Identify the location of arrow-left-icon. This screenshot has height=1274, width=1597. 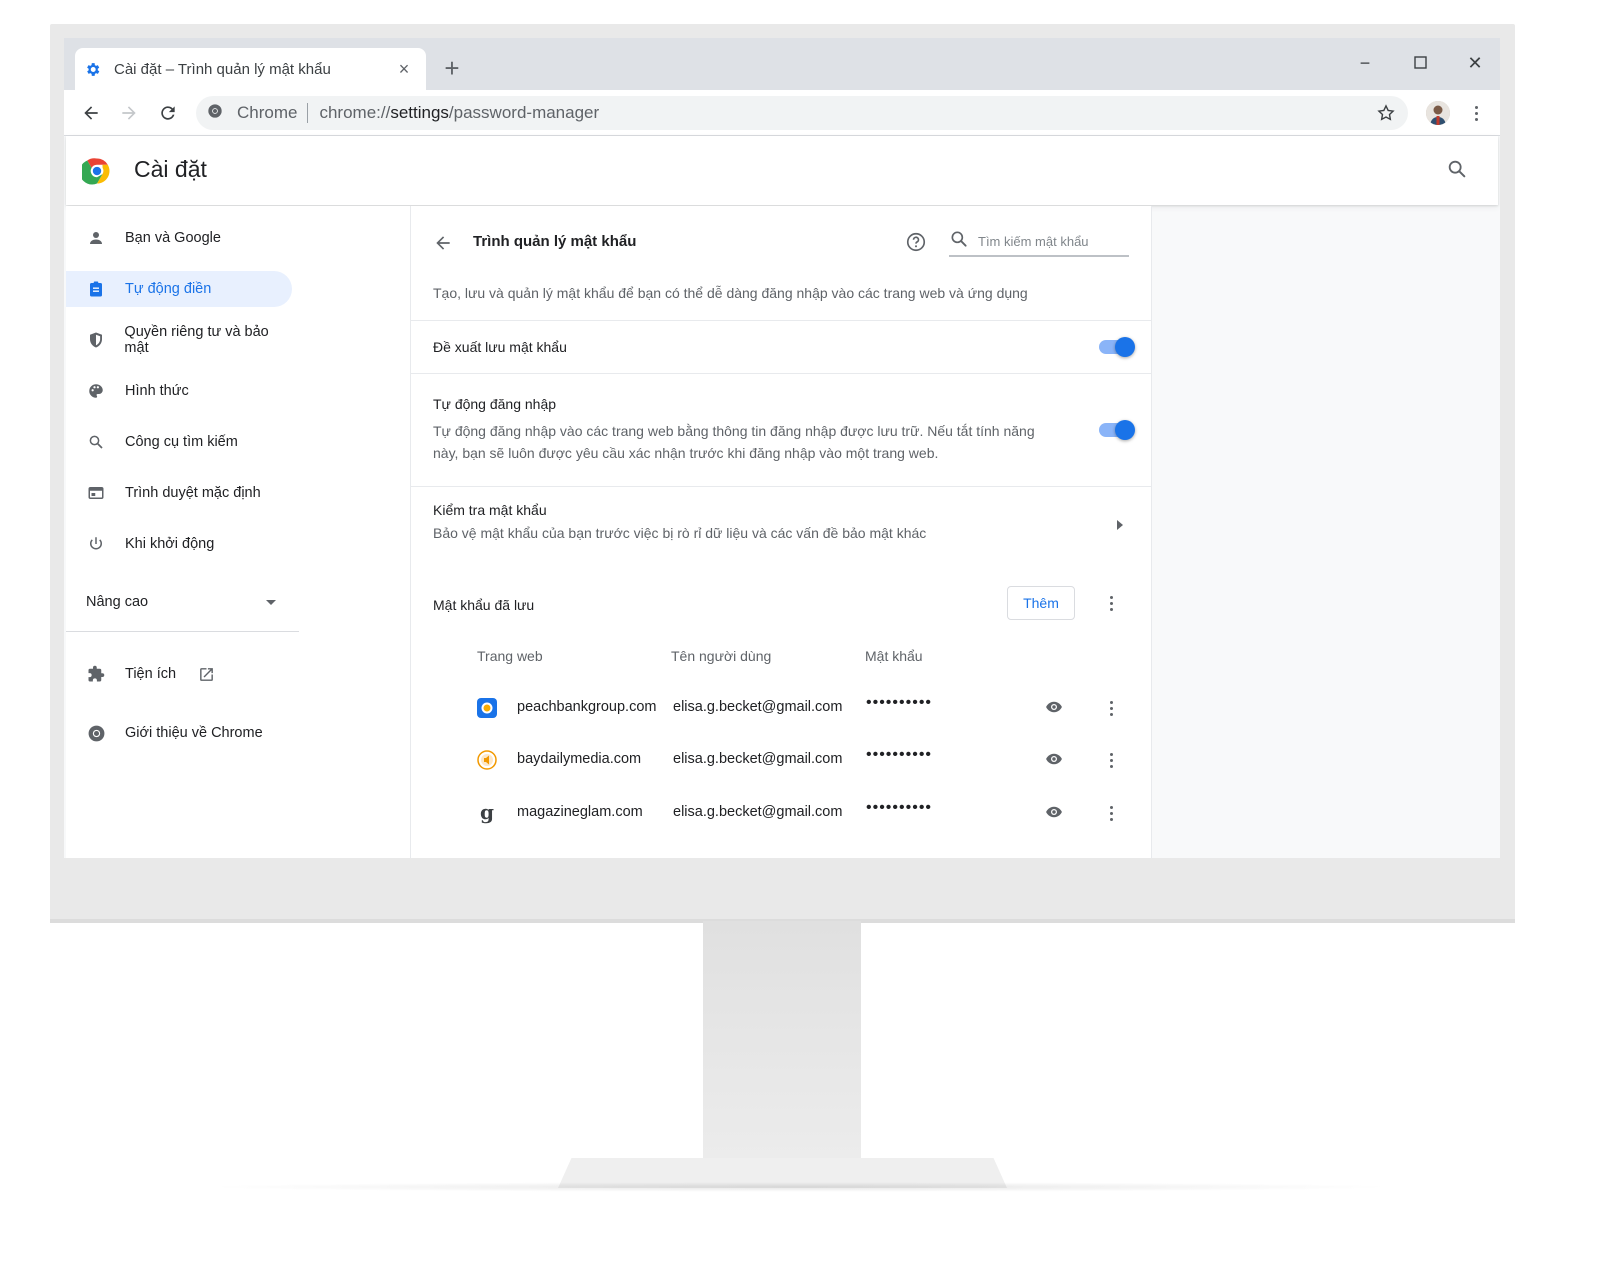
(91, 113).